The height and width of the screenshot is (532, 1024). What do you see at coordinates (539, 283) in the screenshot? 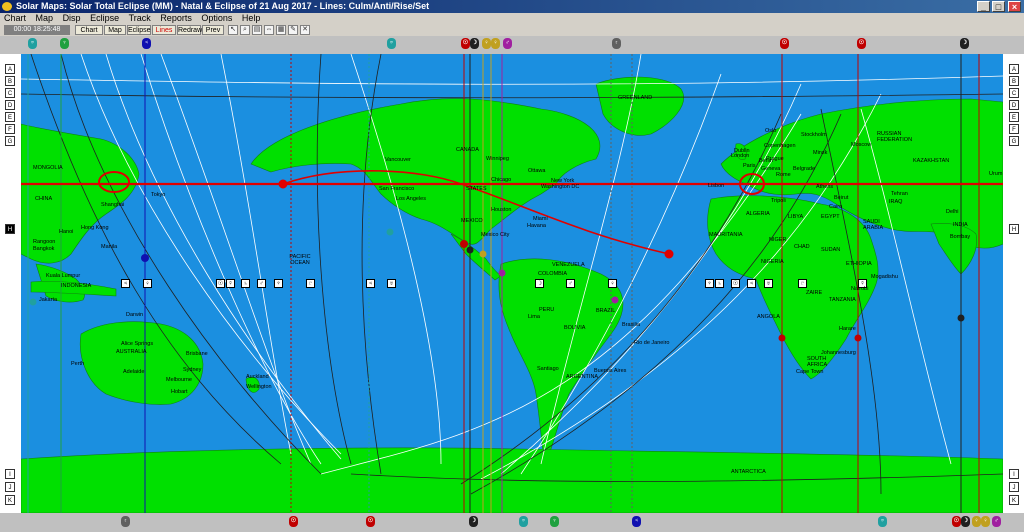
I see `aspect-glyph-icon: ☽` at bounding box center [539, 283].